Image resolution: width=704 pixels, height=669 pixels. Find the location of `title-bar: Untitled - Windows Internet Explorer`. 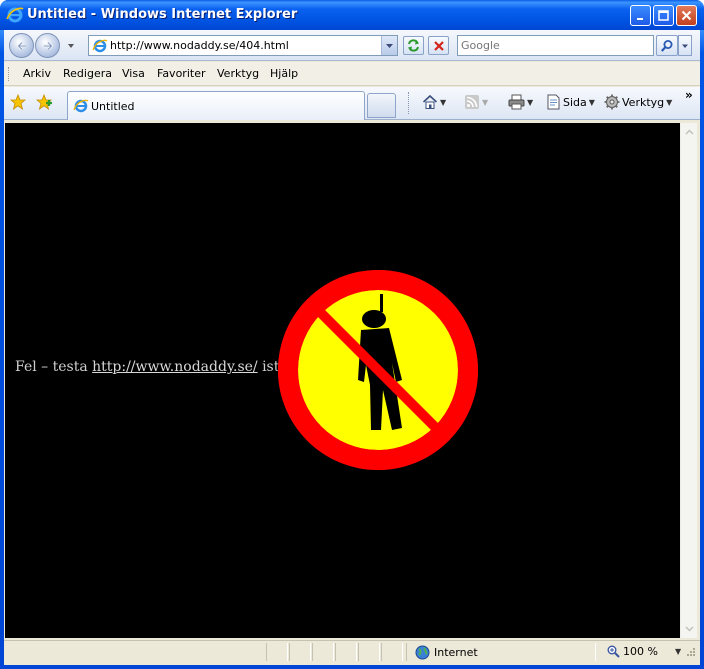

title-bar: Untitled - Windows Internet Explorer is located at coordinates (352, 15).